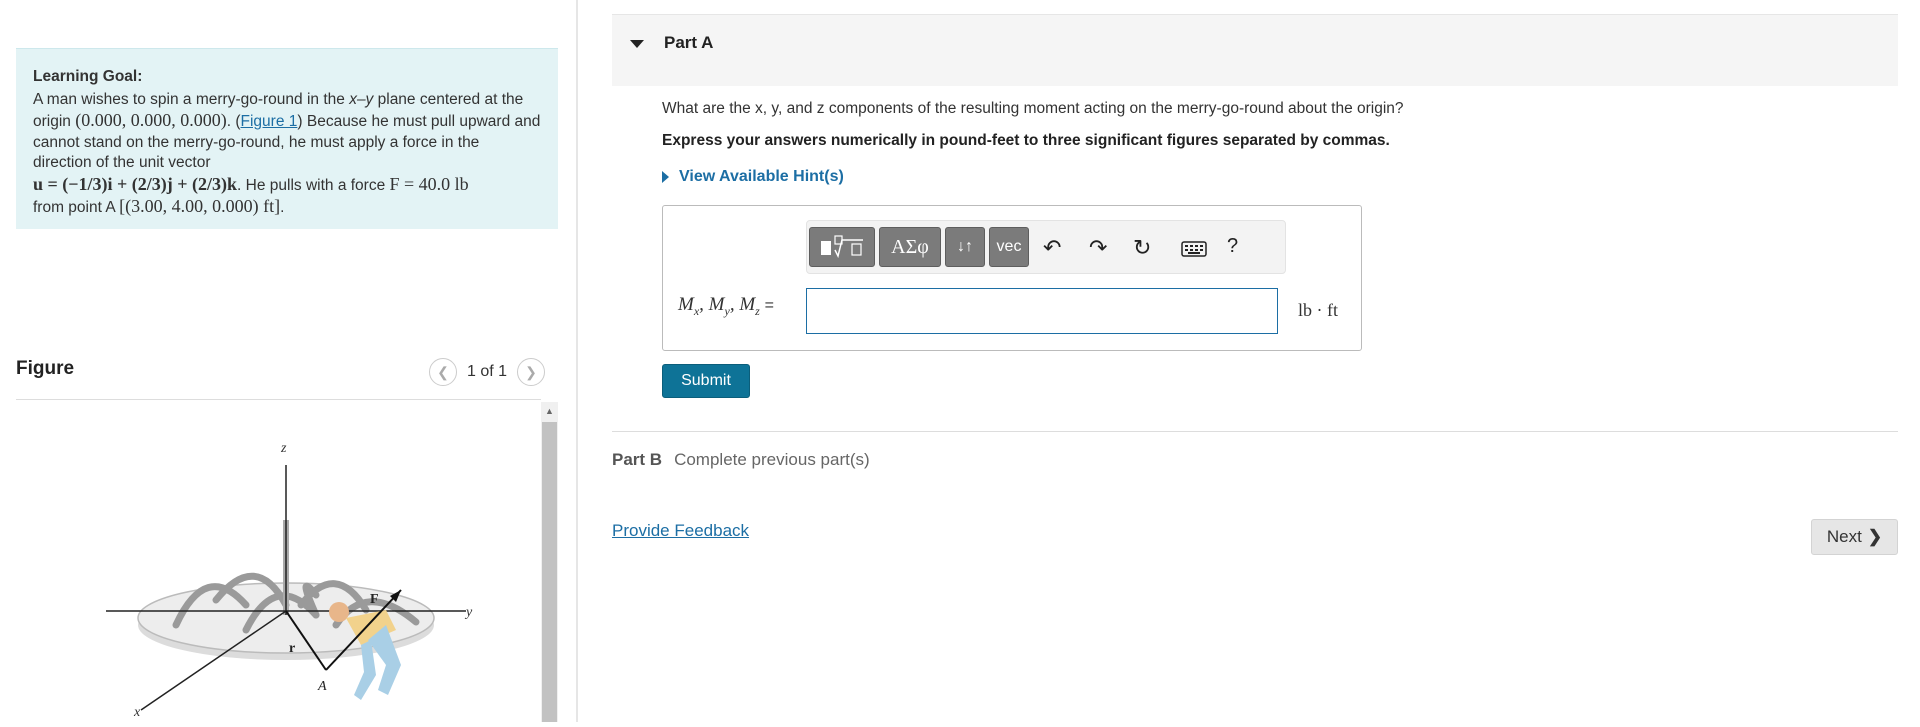 The image size is (1920, 727). Describe the element at coordinates (706, 381) in the screenshot. I see `submit-button: Submit` at that location.